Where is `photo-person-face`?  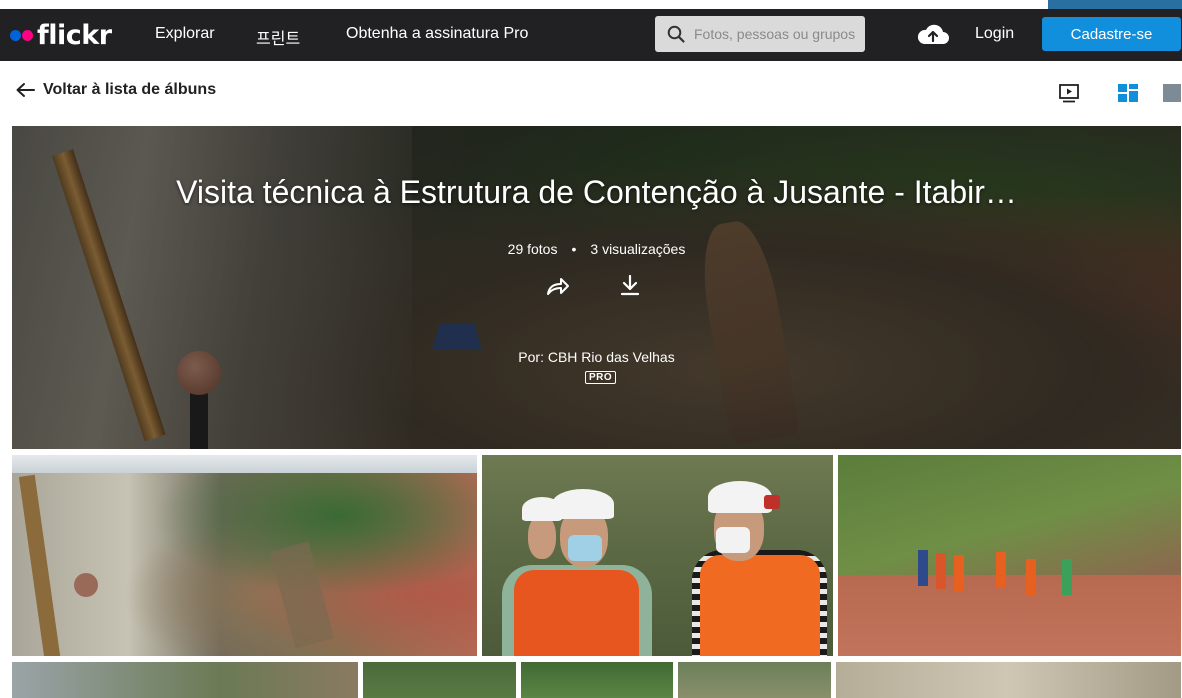 photo-person-face is located at coordinates (542, 537).